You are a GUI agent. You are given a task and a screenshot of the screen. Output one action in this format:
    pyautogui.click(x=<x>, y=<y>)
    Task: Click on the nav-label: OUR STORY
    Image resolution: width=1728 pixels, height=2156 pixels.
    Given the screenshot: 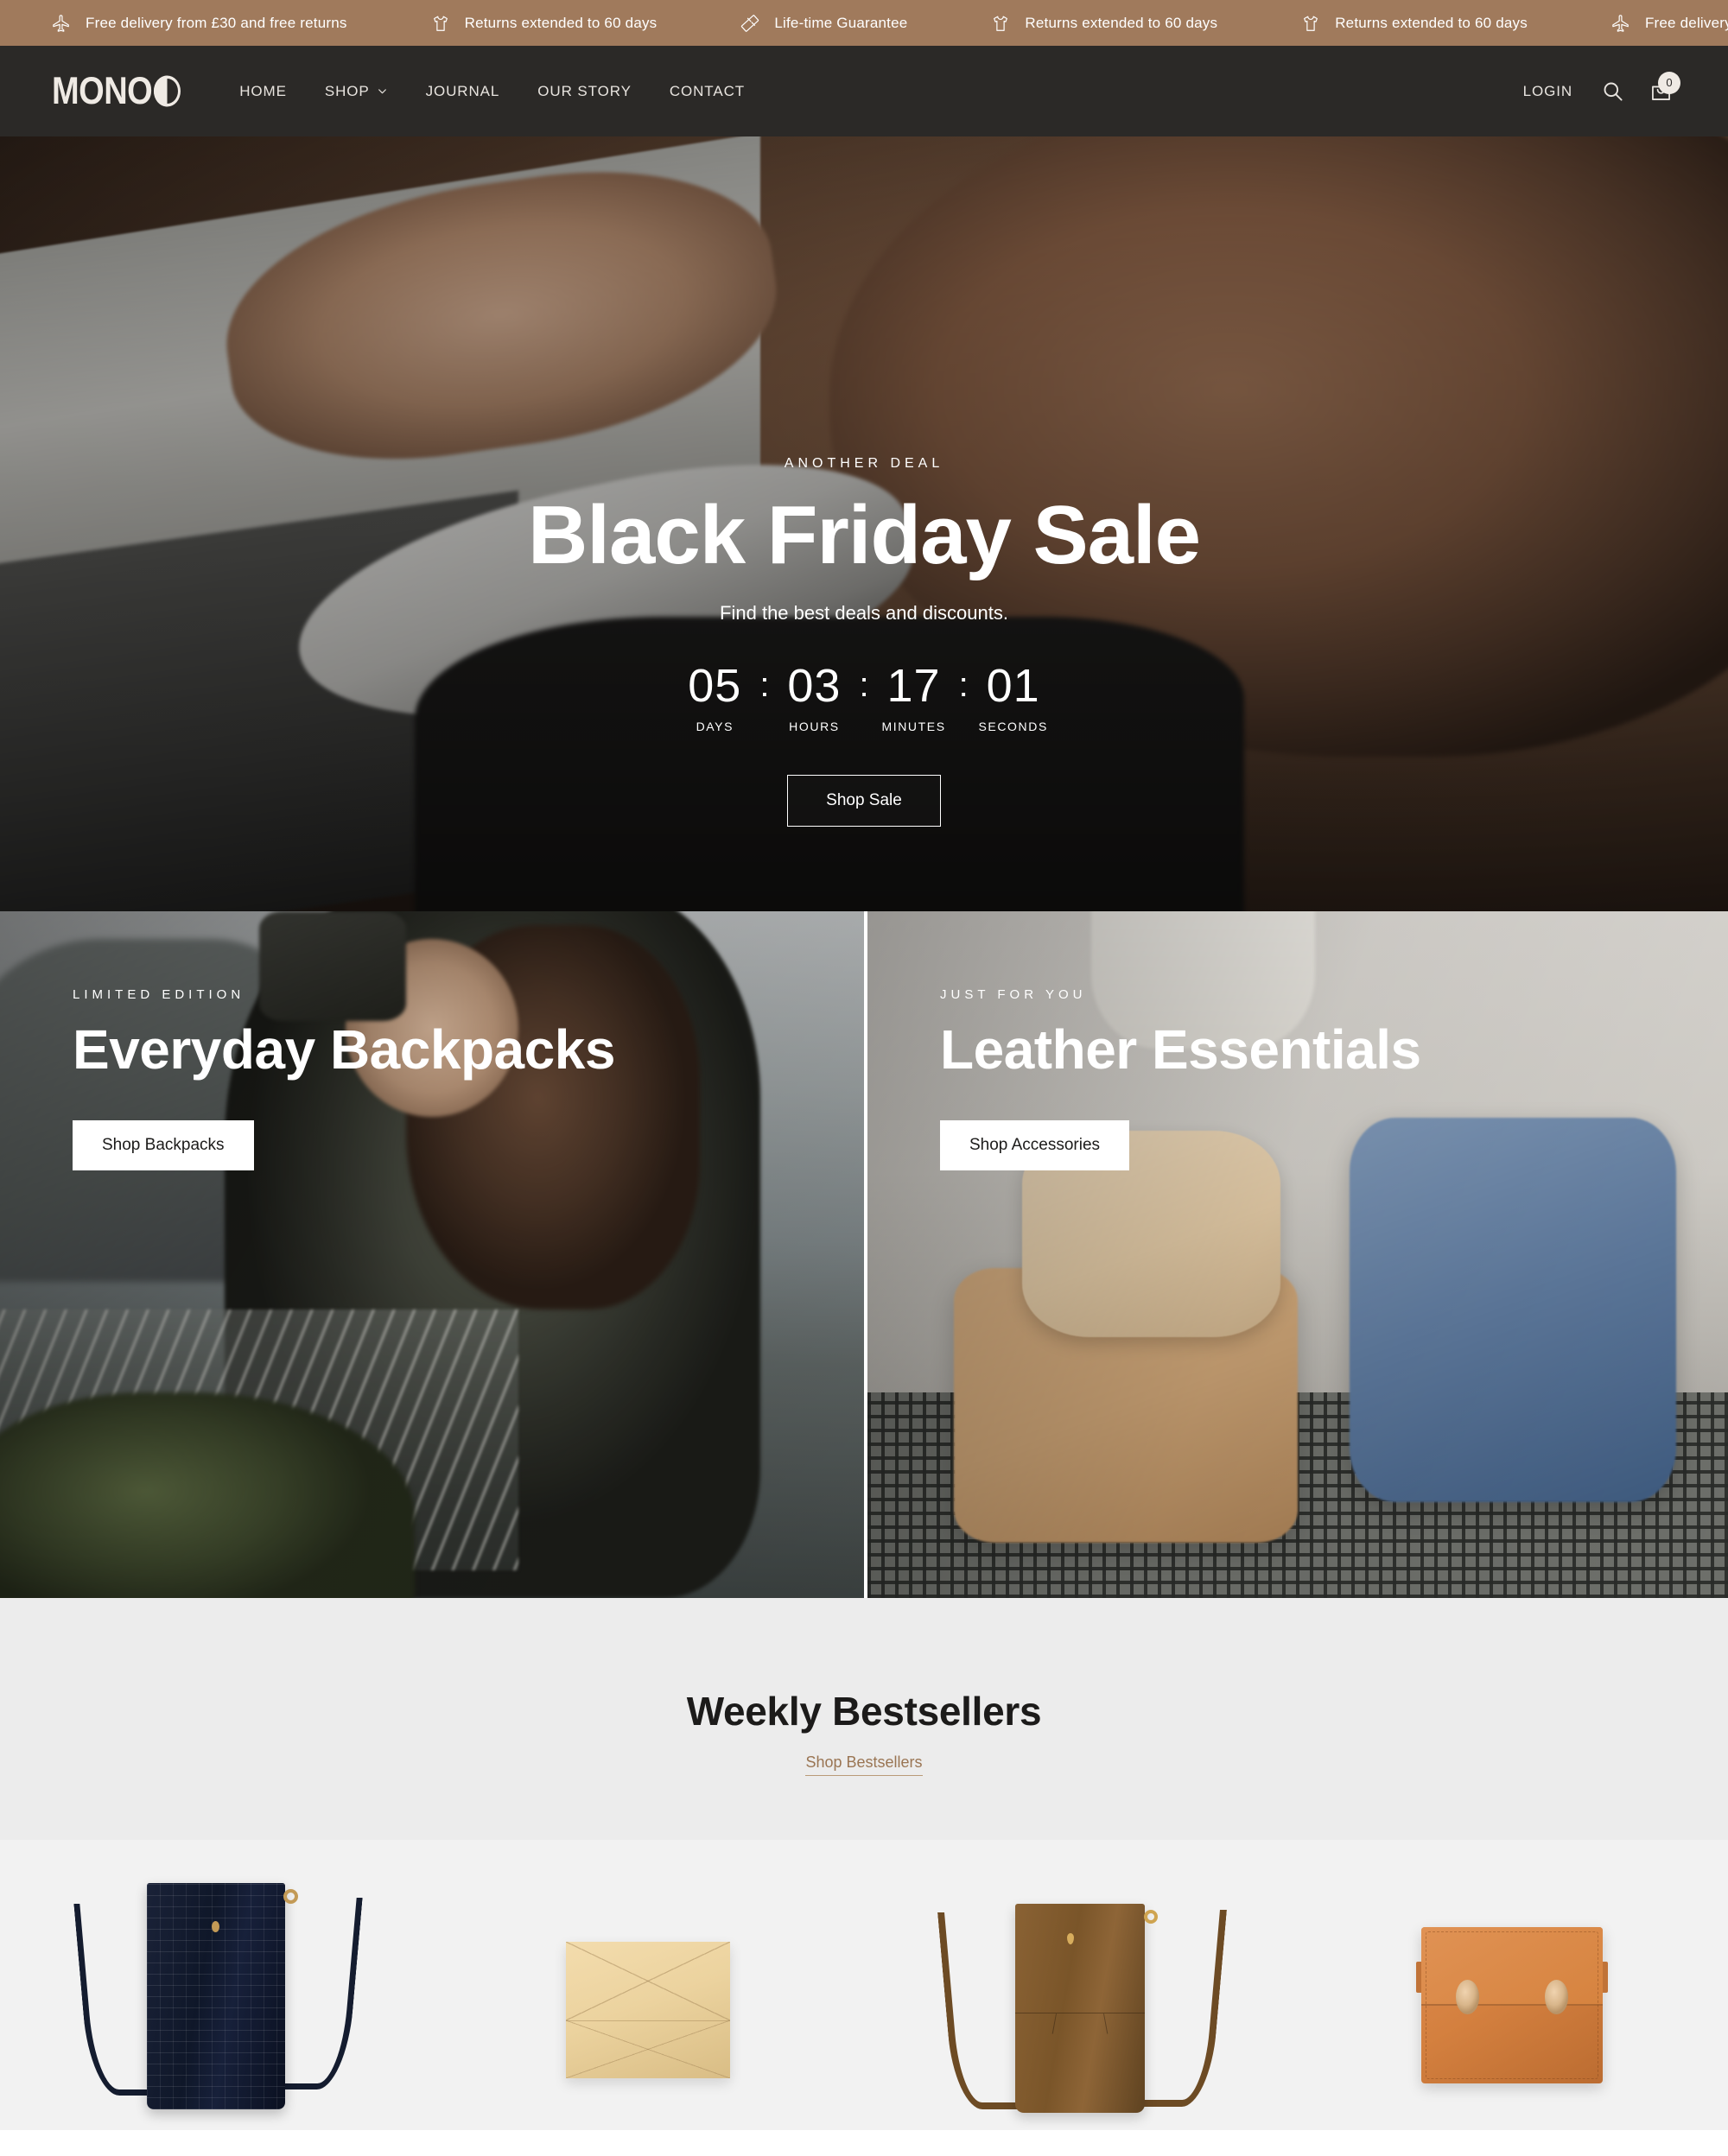 What is the action you would take?
    pyautogui.click(x=584, y=90)
    